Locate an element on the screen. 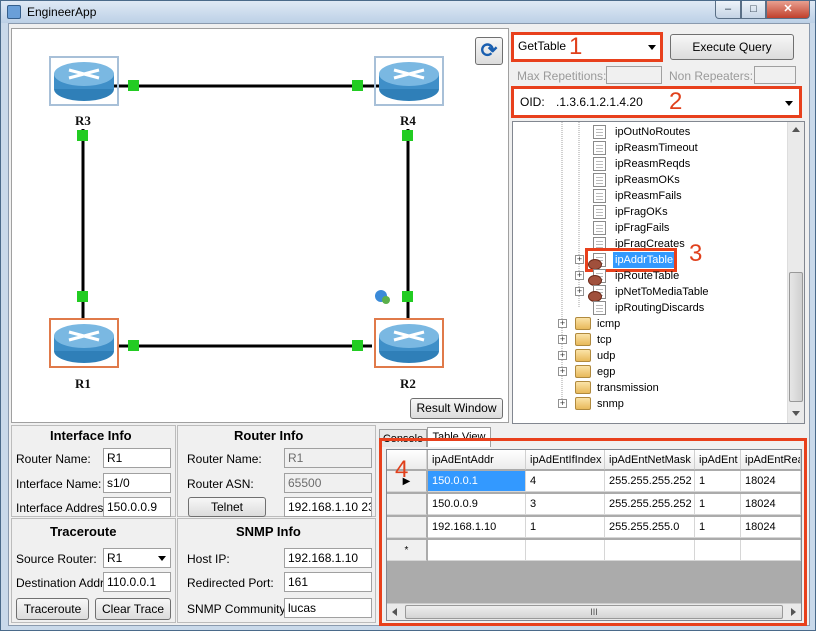 Image resolution: width=816 pixels, height=631 pixels. interface-name-field: s1/0 is located at coordinates (137, 483).